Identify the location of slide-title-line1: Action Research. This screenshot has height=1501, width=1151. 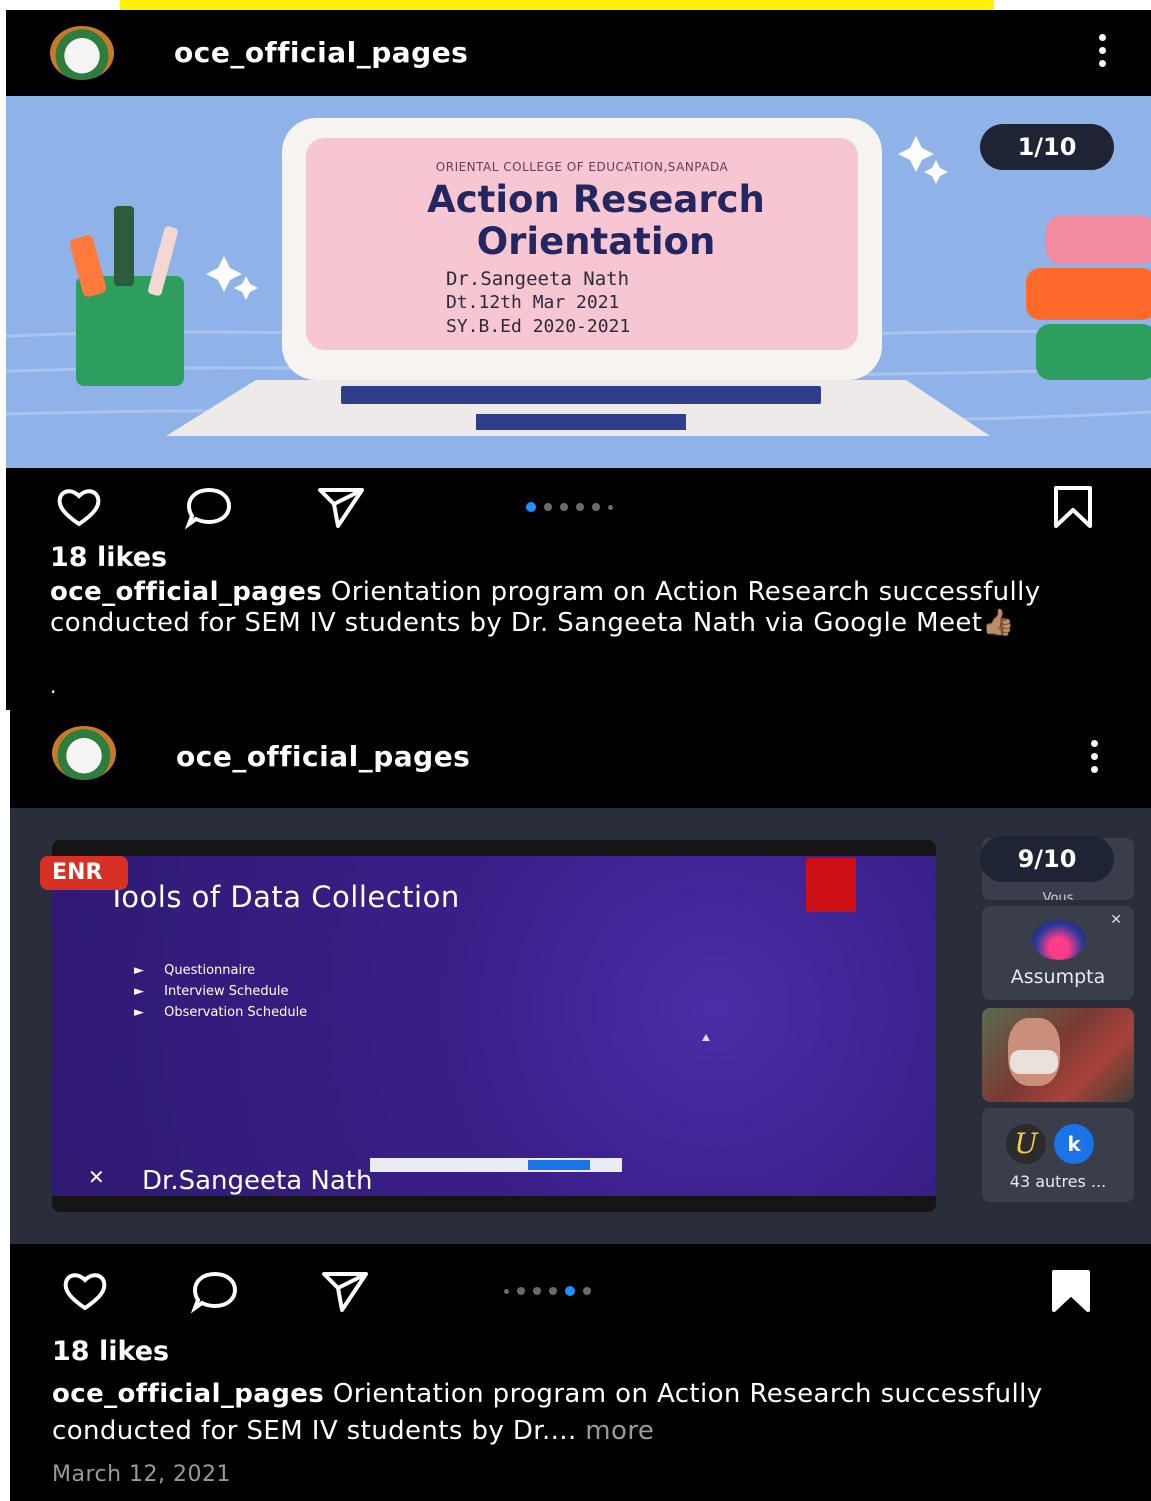
(596, 199).